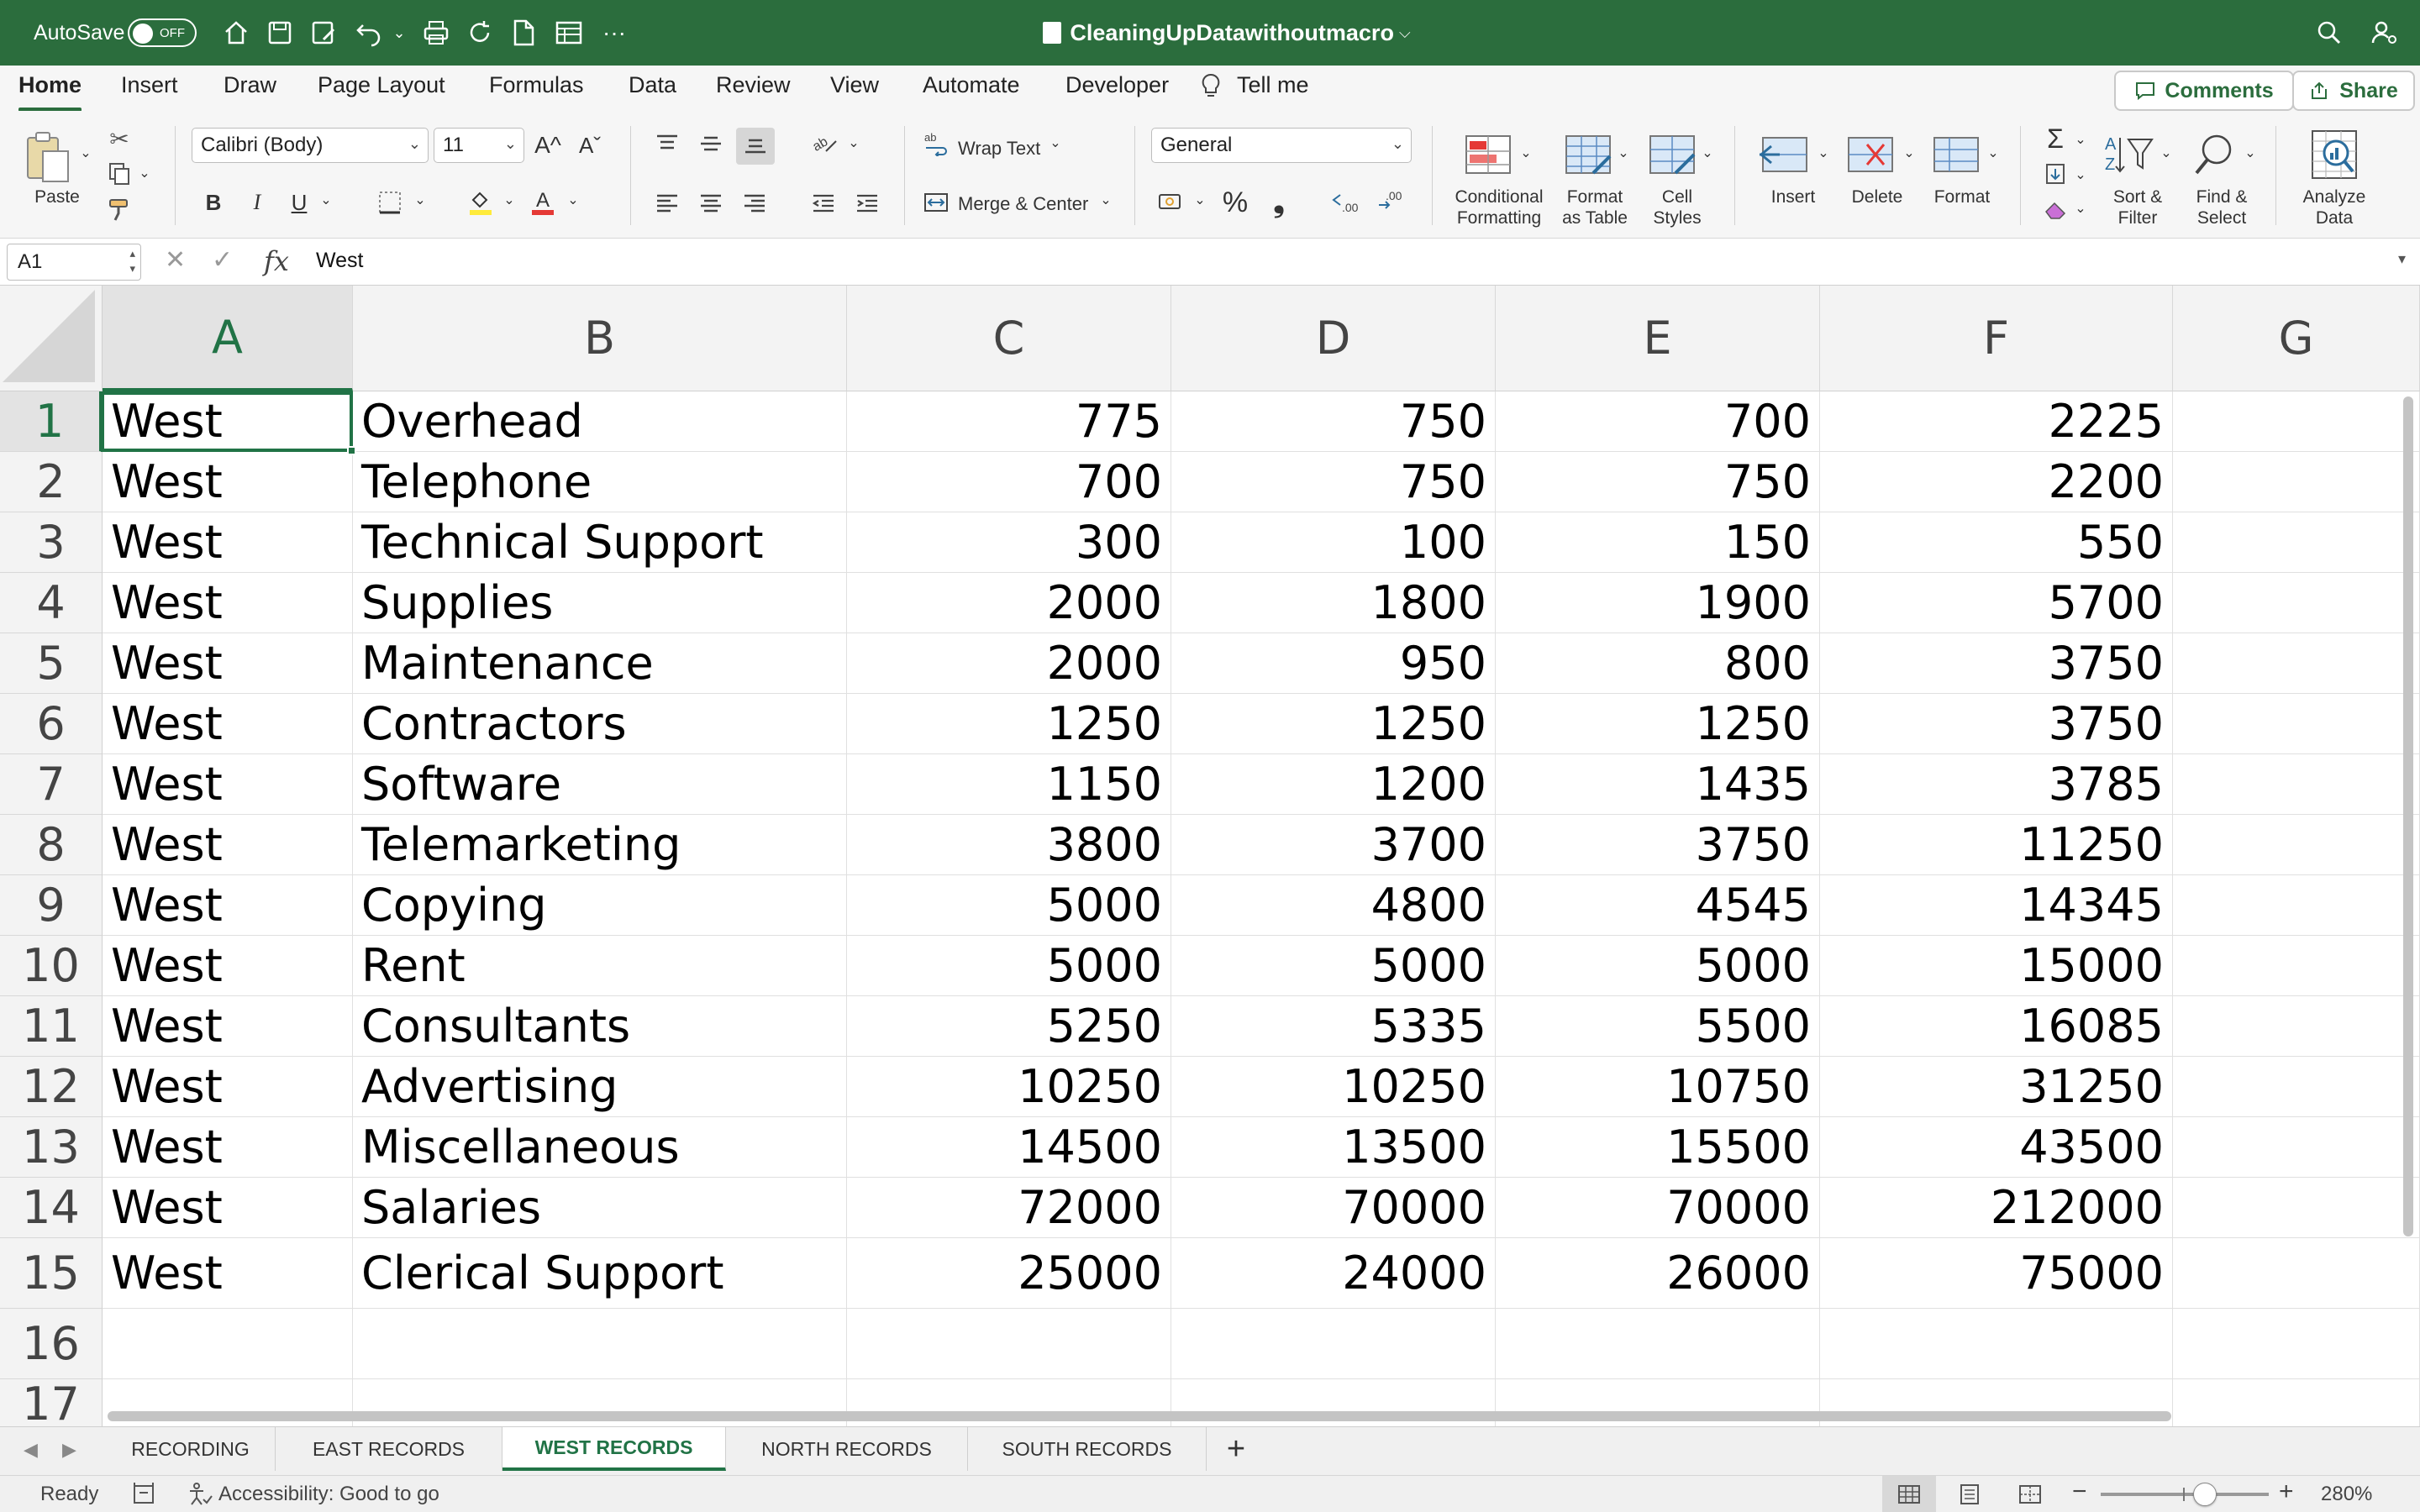 The height and width of the screenshot is (1512, 2420). Describe the element at coordinates (52, 845) in the screenshot. I see `row-header-8: 8` at that location.